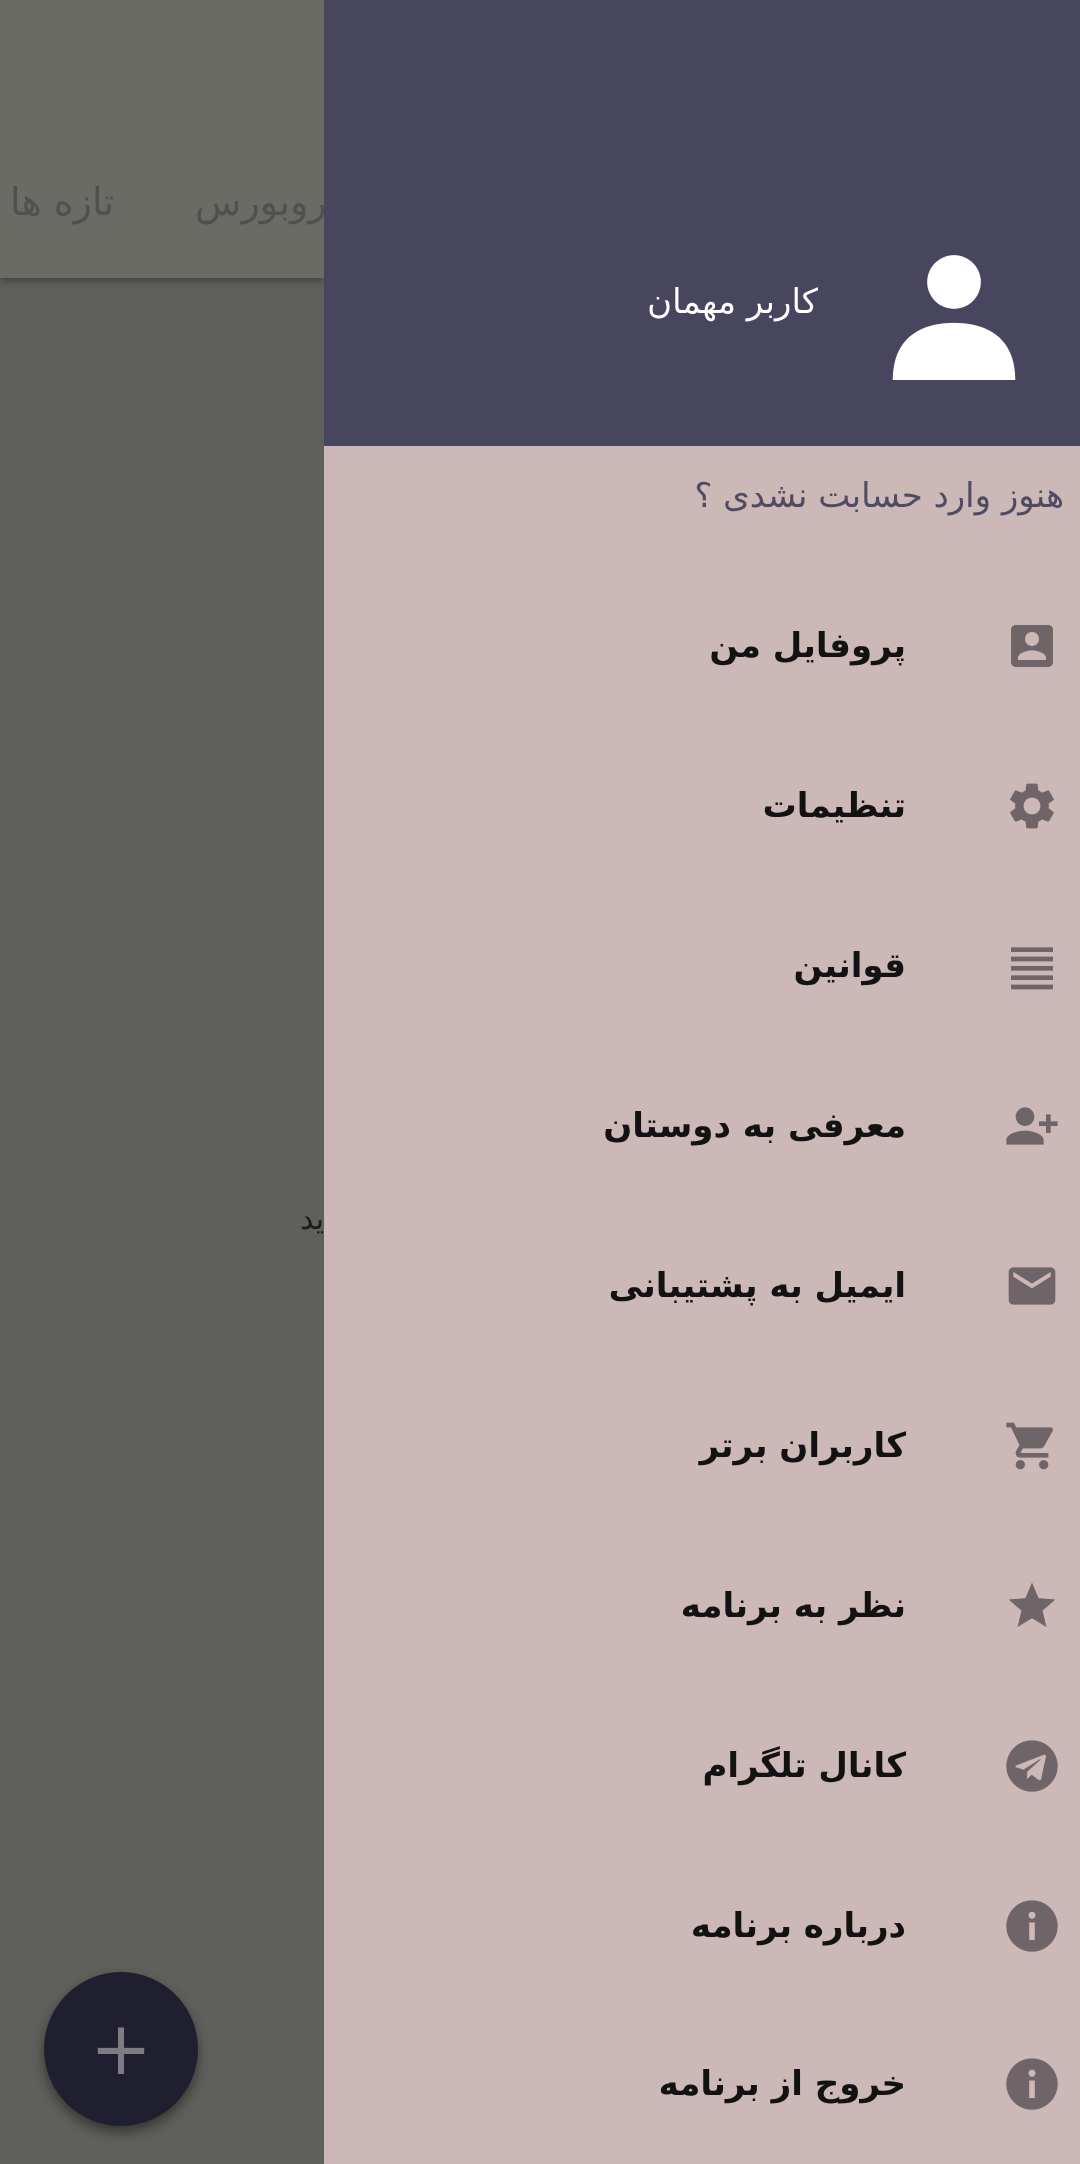  I want to click on background-tab-roborse: روبورس, so click(261, 202).